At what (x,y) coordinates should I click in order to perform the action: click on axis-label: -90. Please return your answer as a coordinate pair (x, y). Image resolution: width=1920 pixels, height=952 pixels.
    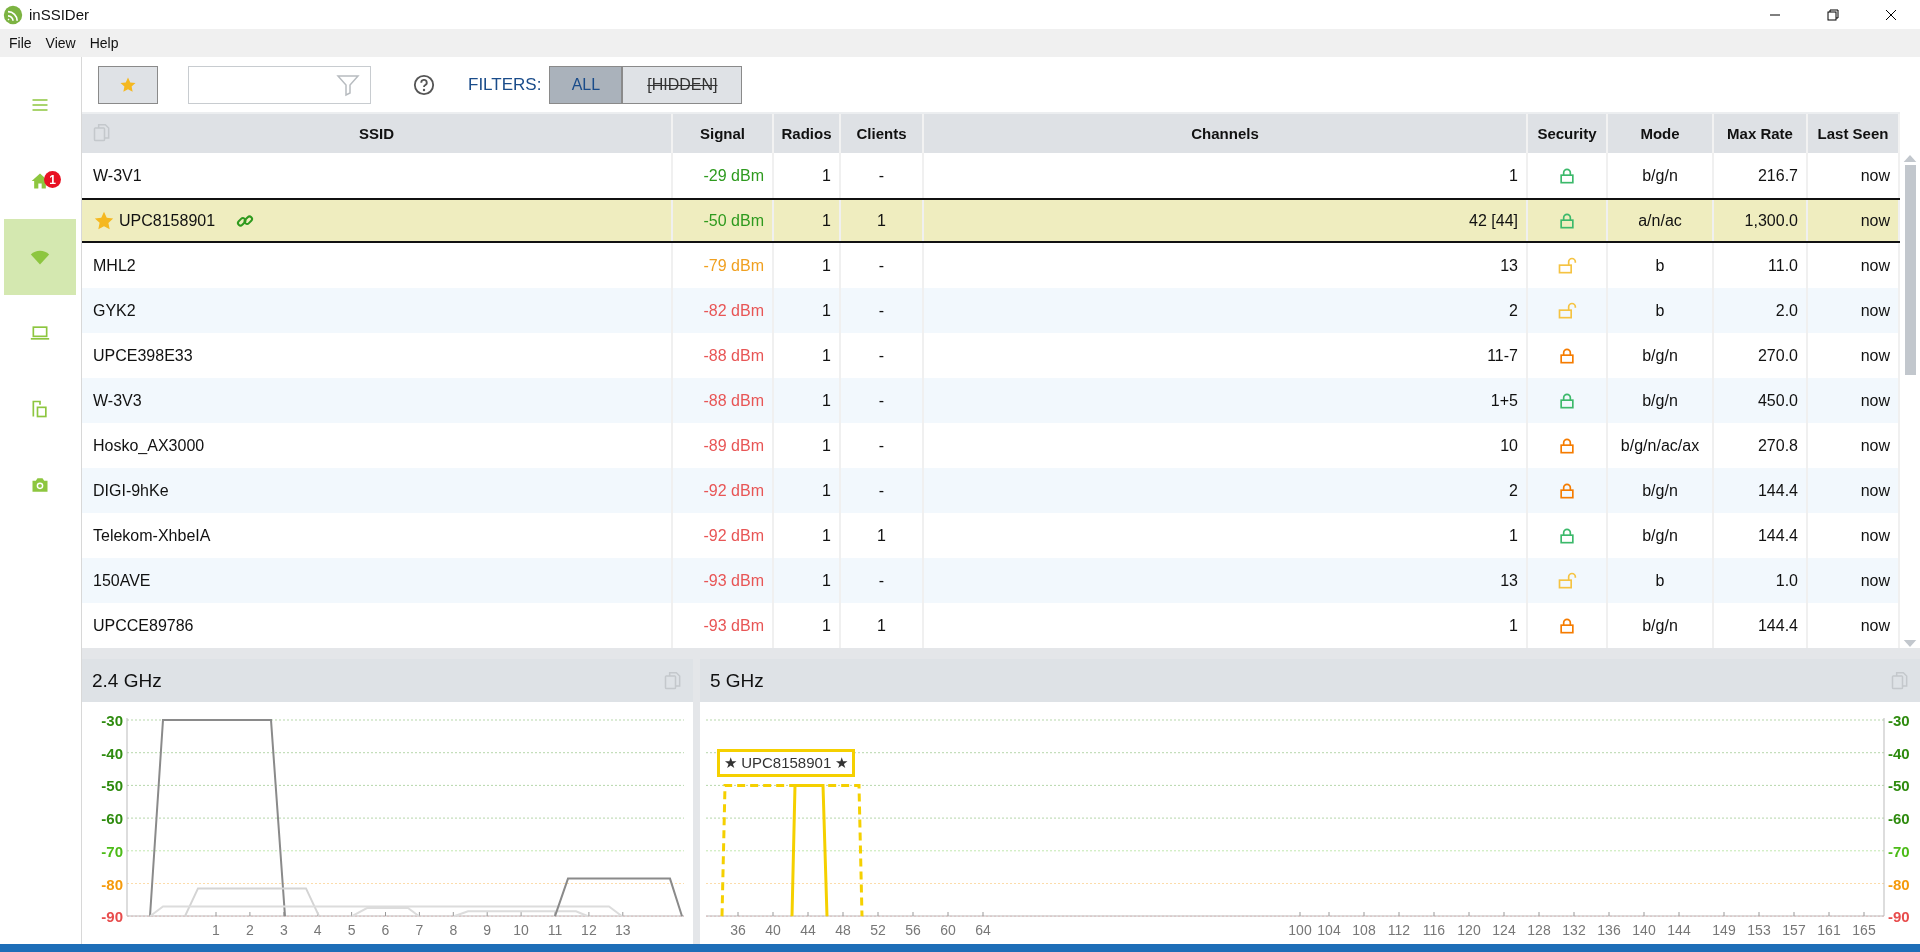
    Looking at the image, I should click on (112, 917).